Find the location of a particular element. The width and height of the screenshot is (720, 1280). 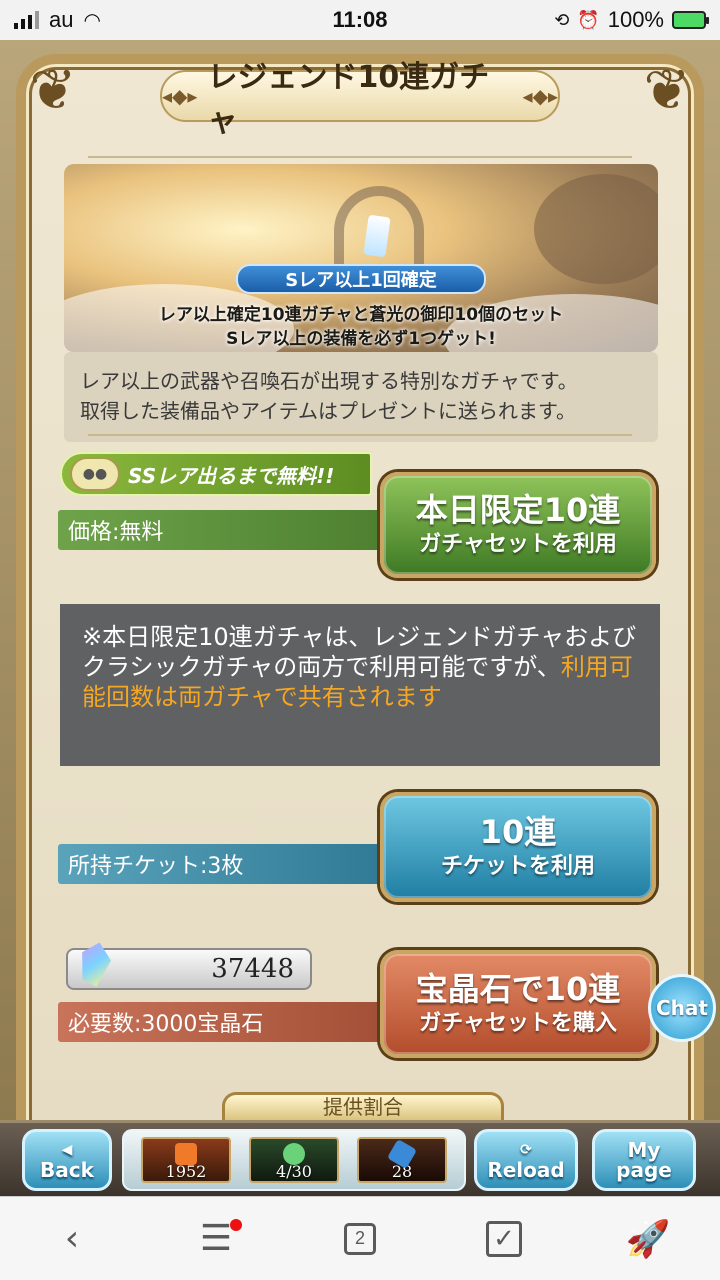

banner-line-2: Sレア以上の装備を必ず1つゲット! is located at coordinates (361, 339).